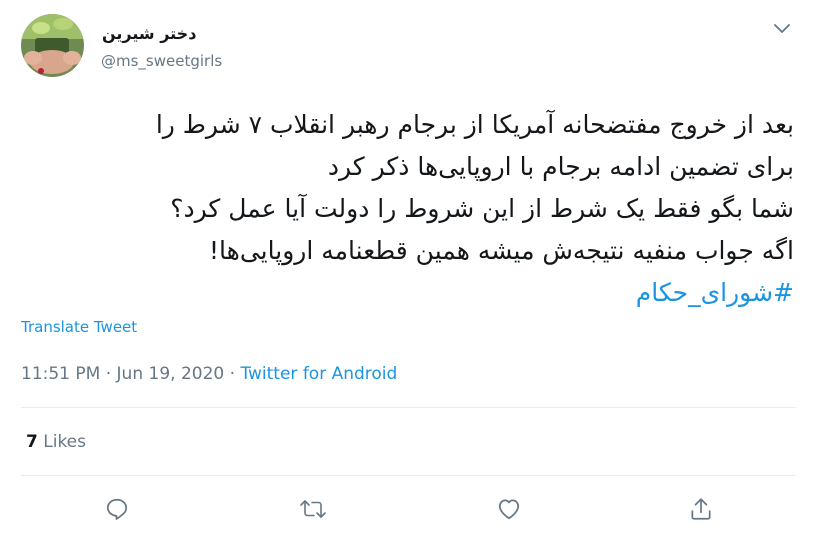  I want to click on retweet-icon, so click(313, 509).